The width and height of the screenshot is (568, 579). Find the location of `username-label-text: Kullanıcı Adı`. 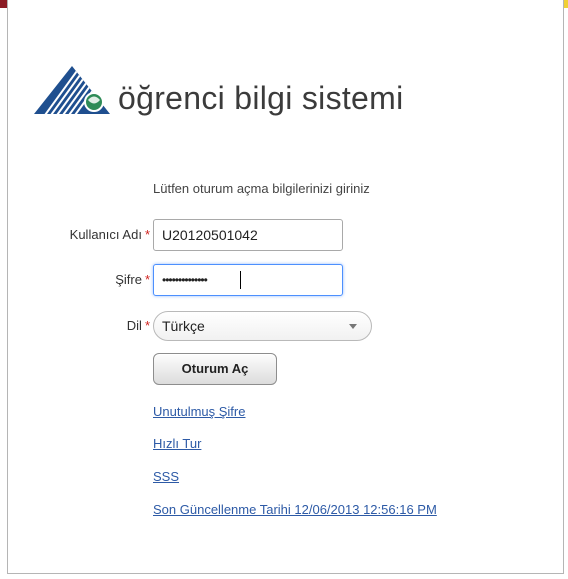

username-label-text: Kullanıcı Adı is located at coordinates (105, 234).